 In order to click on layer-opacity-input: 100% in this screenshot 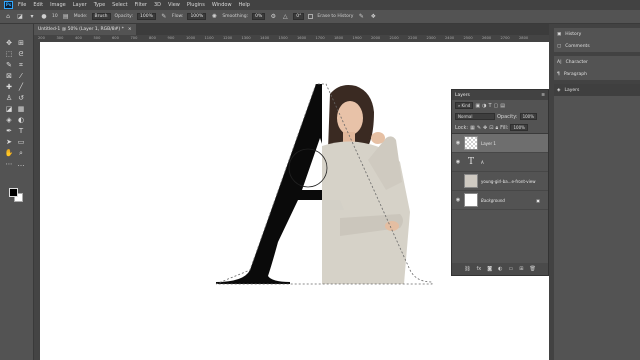, I will do `click(528, 116)`.